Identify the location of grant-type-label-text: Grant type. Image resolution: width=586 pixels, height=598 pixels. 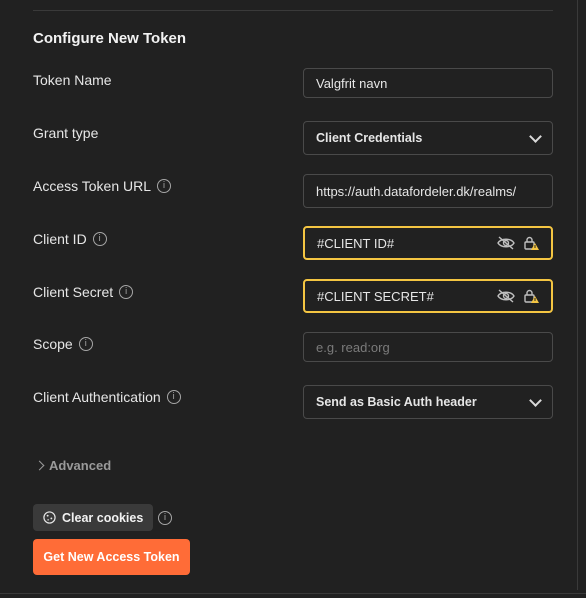
(66, 133).